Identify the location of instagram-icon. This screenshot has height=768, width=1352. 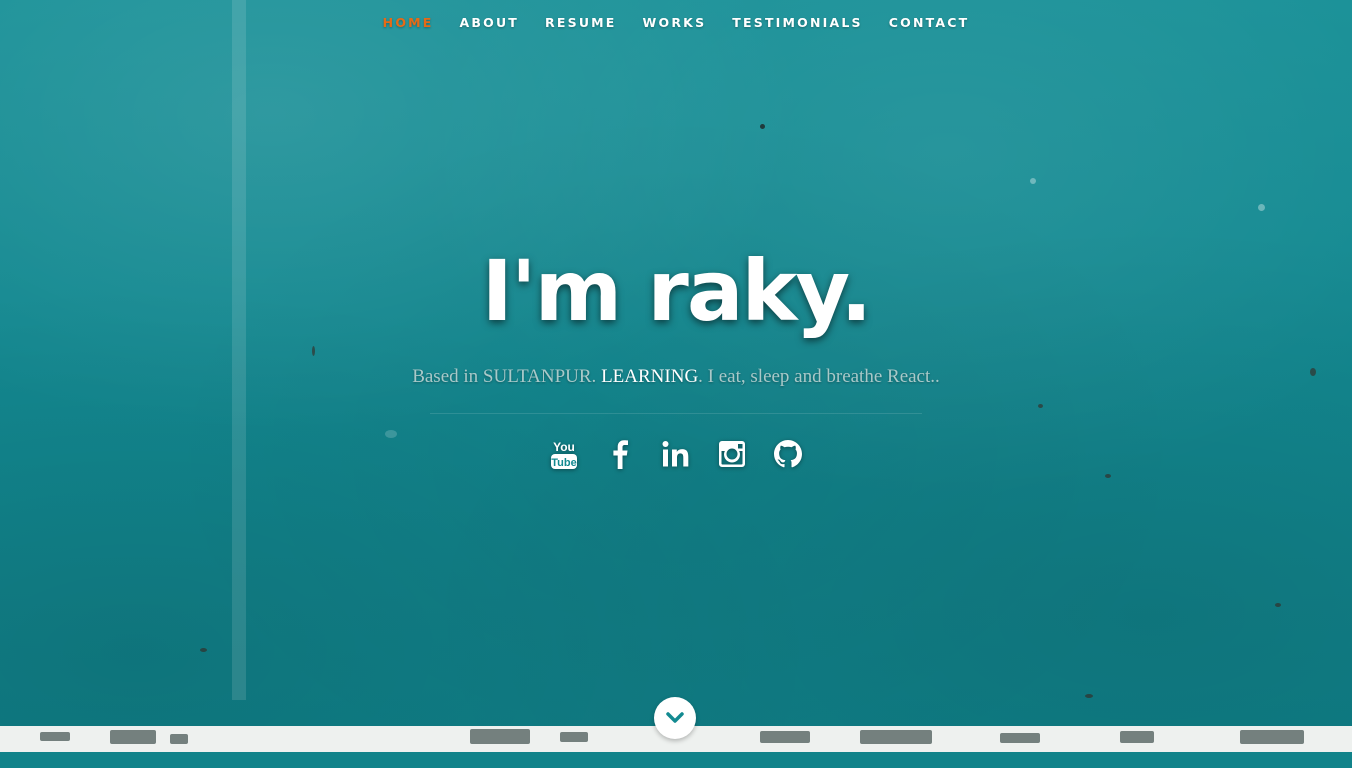
(732, 454).